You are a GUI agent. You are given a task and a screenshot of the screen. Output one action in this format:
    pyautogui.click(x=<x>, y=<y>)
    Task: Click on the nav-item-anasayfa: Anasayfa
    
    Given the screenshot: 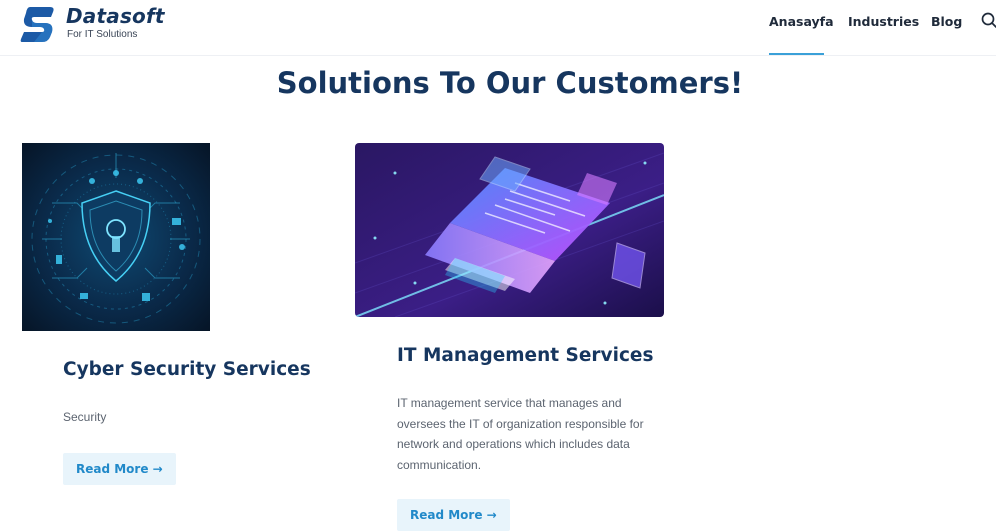 What is the action you would take?
    pyautogui.click(x=801, y=22)
    